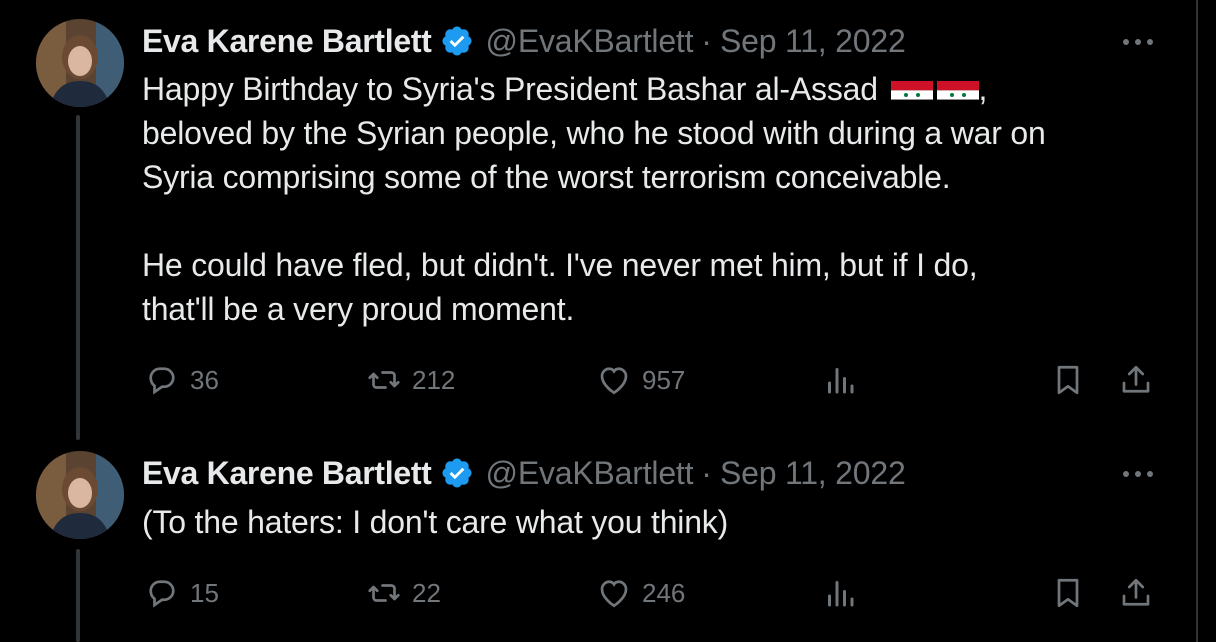  Describe the element at coordinates (640, 593) in the screenshot. I see `like-button: 246` at that location.